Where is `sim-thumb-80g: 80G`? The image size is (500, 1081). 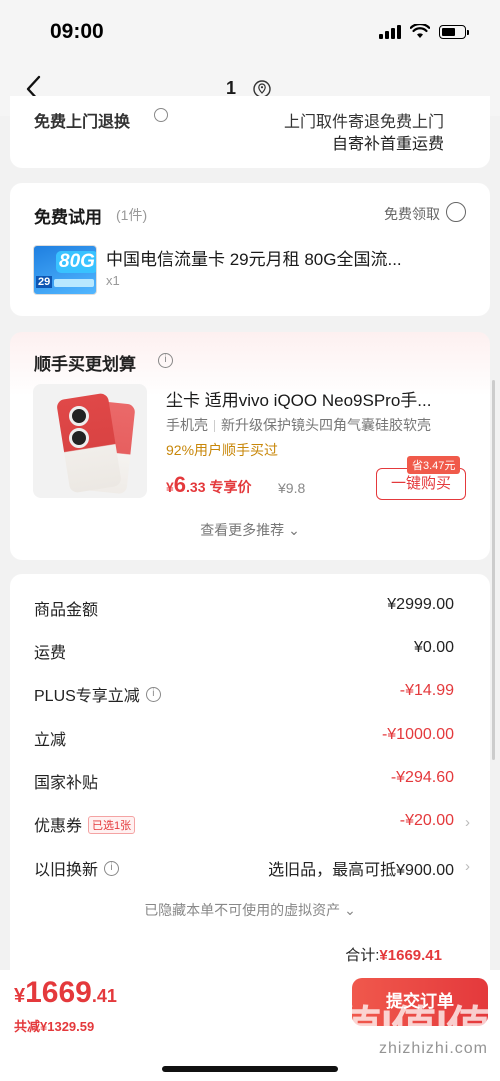
sim-thumb-80g: 80G is located at coordinates (76, 262).